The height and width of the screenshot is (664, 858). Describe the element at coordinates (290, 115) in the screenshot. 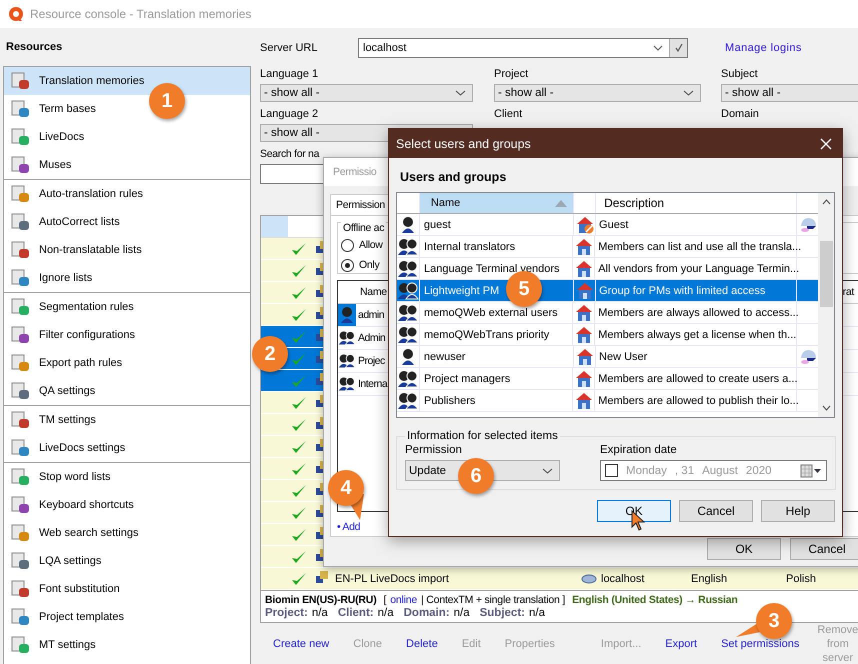

I see `filter-label: Language 2` at that location.